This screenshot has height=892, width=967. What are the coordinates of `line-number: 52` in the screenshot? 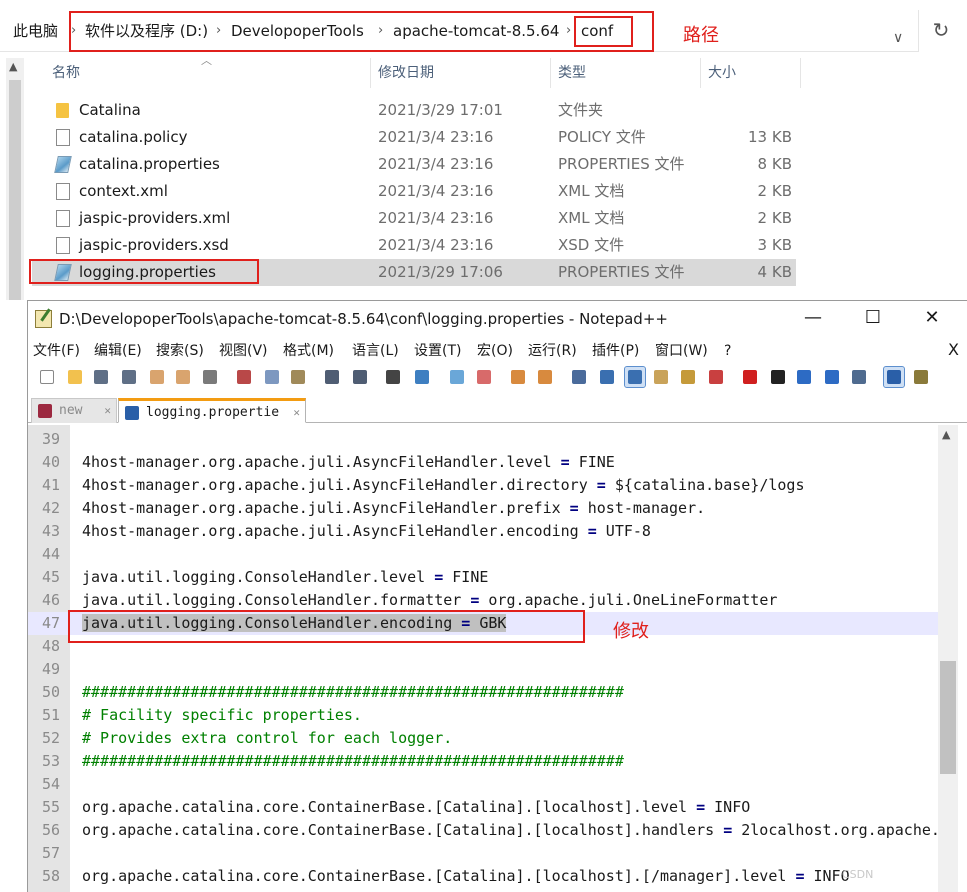 It's located at (51, 738).